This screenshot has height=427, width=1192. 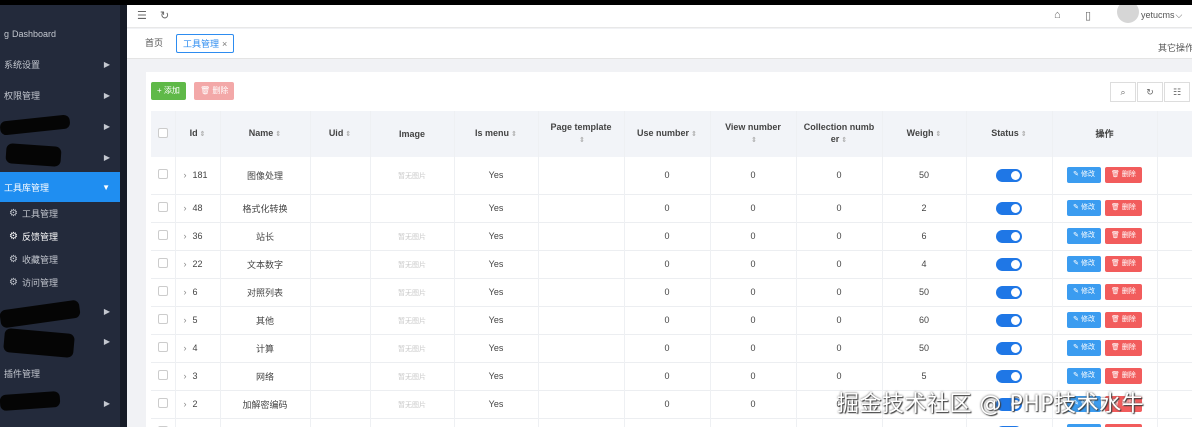 What do you see at coordinates (154, 43) in the screenshot?
I see `tab-home: 首页` at bounding box center [154, 43].